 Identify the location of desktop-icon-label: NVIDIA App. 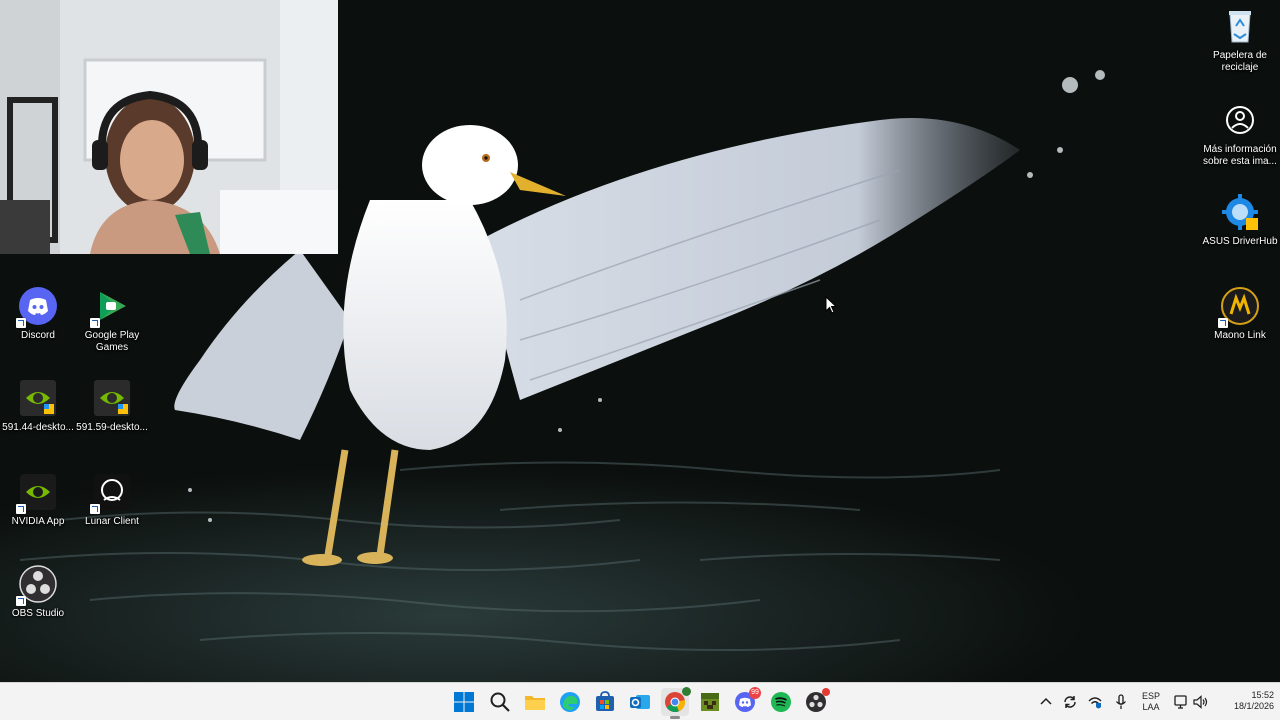
(38, 521).